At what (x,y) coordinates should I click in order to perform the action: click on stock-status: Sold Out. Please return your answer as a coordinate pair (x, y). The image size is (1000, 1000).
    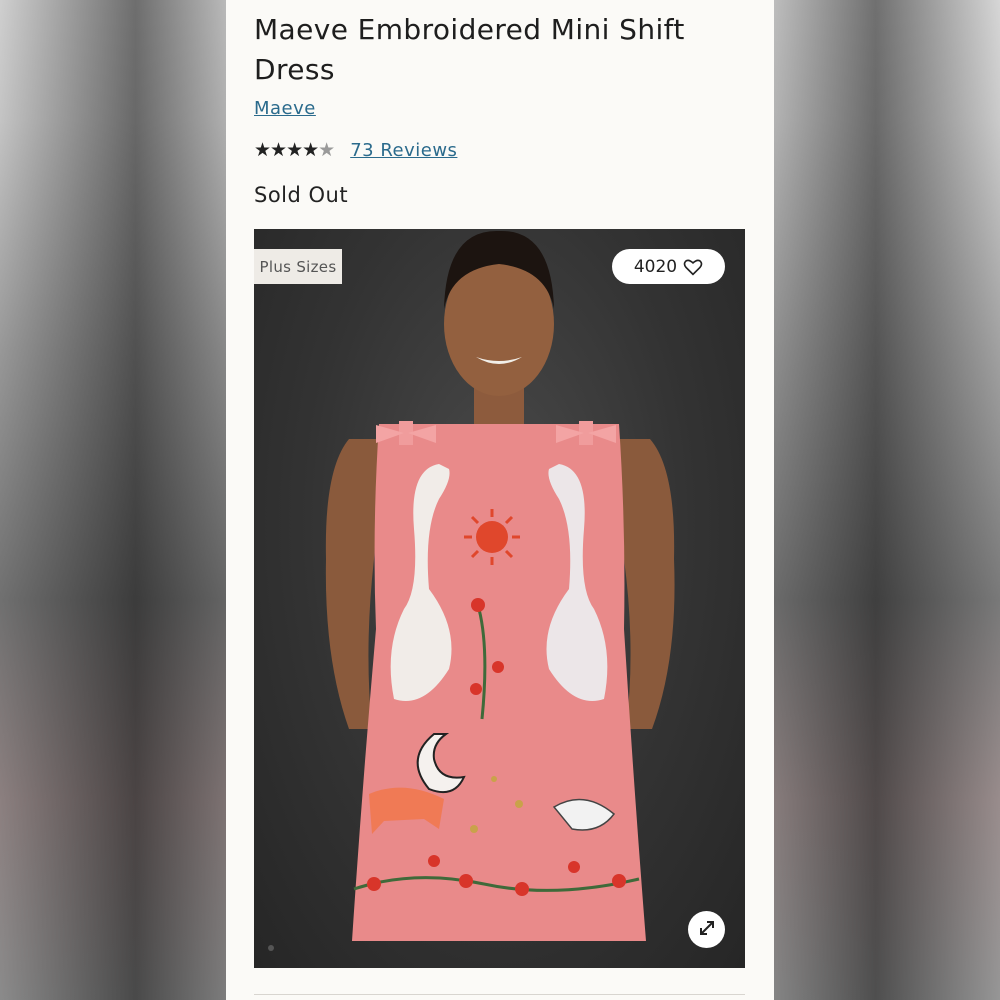
    Looking at the image, I should click on (301, 195).